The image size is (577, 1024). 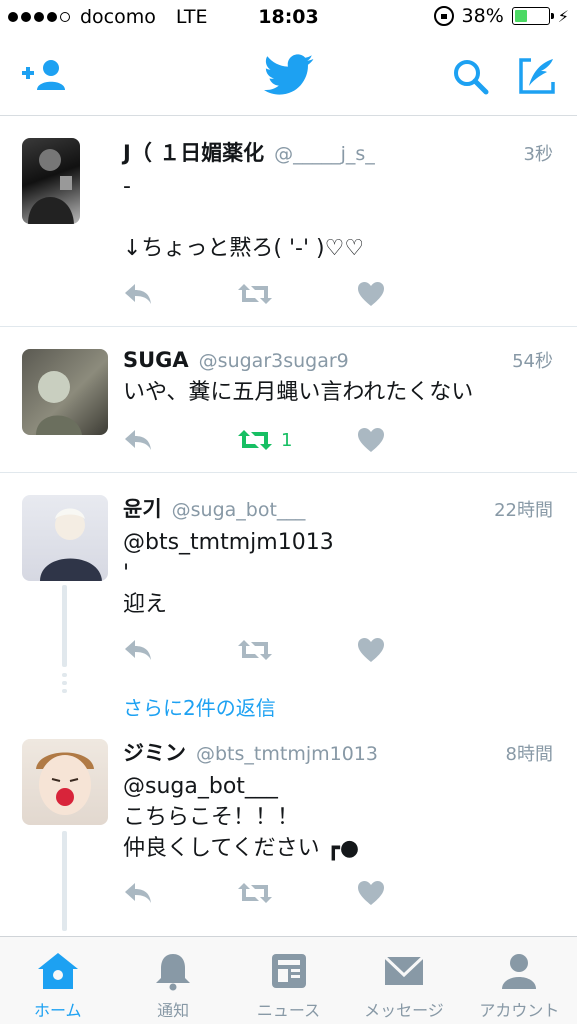 I want to click on nav-bar, so click(x=288, y=76).